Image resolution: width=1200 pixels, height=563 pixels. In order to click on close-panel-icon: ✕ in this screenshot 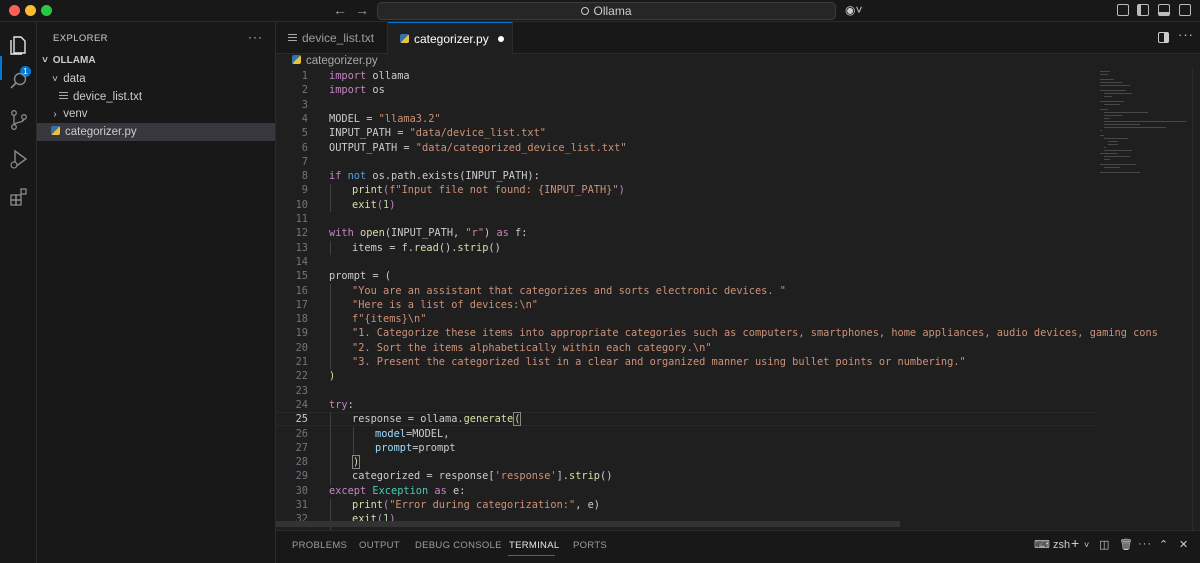, I will do `click(1183, 544)`.